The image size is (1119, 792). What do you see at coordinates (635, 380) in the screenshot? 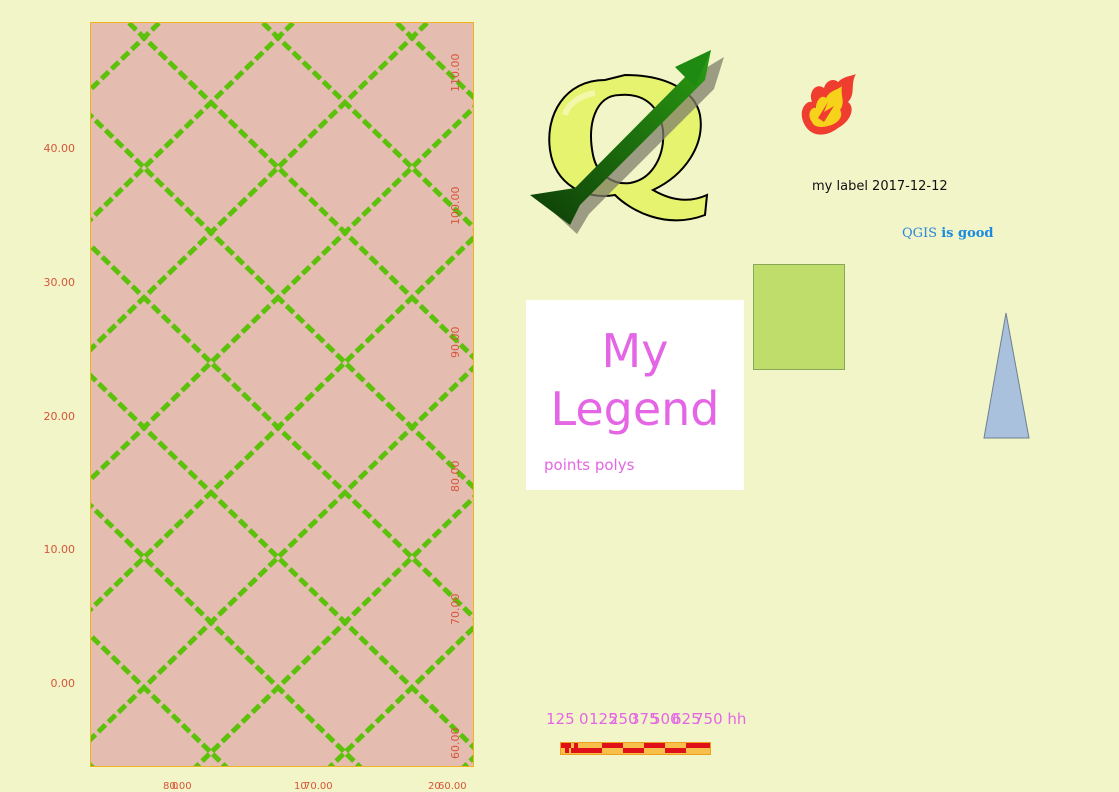
I see `legend-title: My Legend` at bounding box center [635, 380].